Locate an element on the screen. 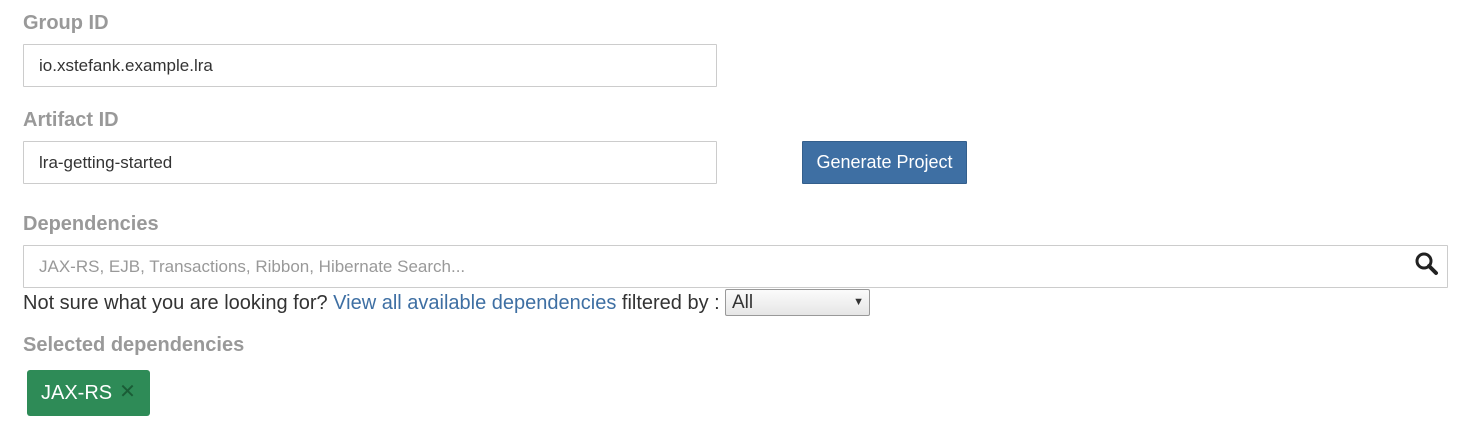 Image resolution: width=1469 pixels, height=432 pixels. filter-select-value: All is located at coordinates (743, 302).